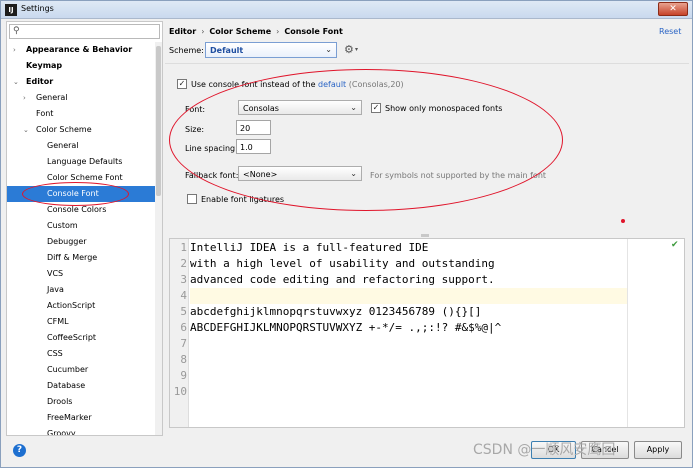  What do you see at coordinates (72, 337) in the screenshot?
I see `sidebar-item-label: CoffeeScript` at bounding box center [72, 337].